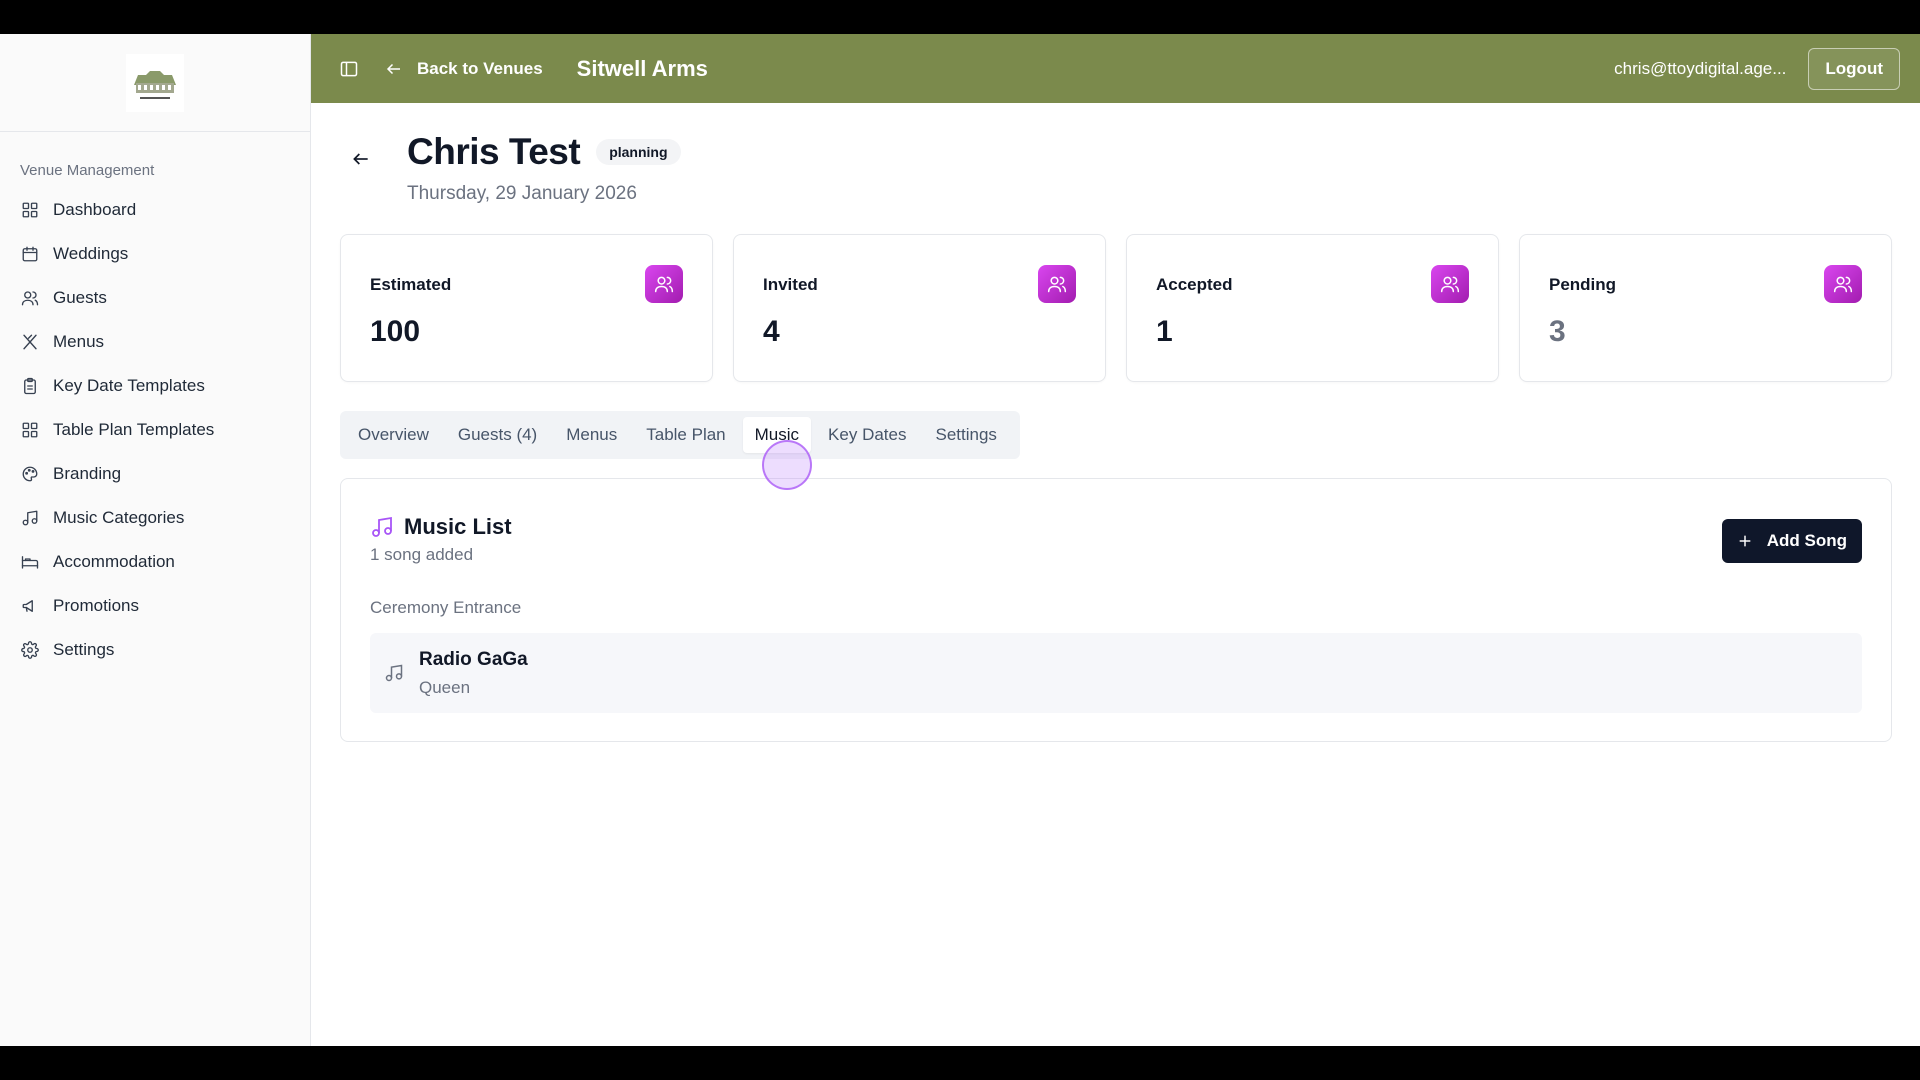 This screenshot has height=1080, width=1920. Describe the element at coordinates (30, 650) in the screenshot. I see `gear-icon` at that location.